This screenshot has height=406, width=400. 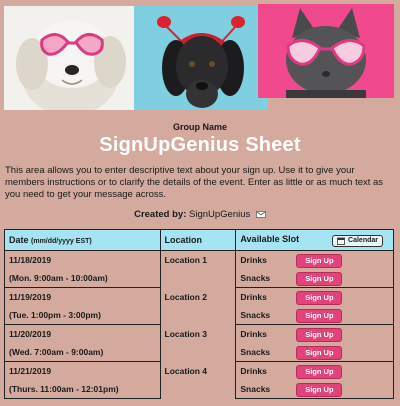 What do you see at coordinates (314, 240) in the screenshot?
I see `slot-column-header: Available Slot Calendar` at bounding box center [314, 240].